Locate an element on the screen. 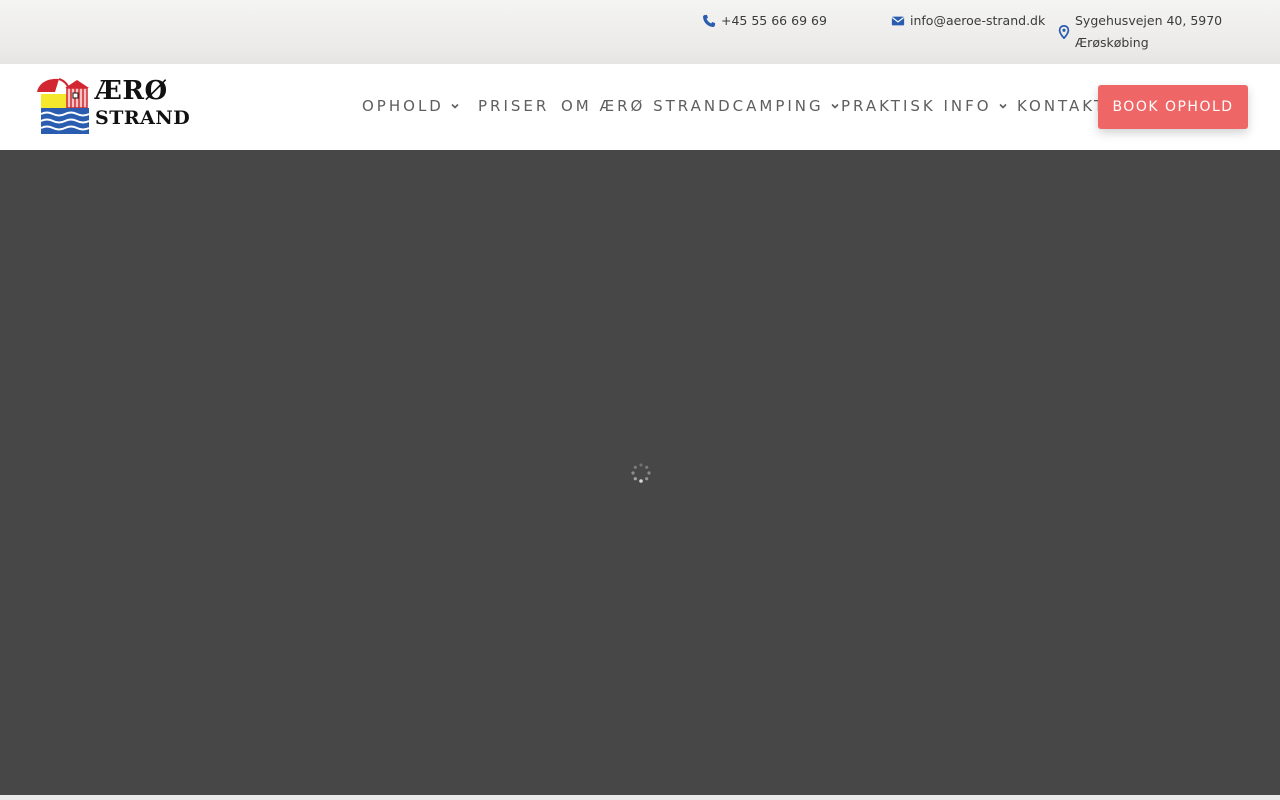  bottom-strip is located at coordinates (640, 797).